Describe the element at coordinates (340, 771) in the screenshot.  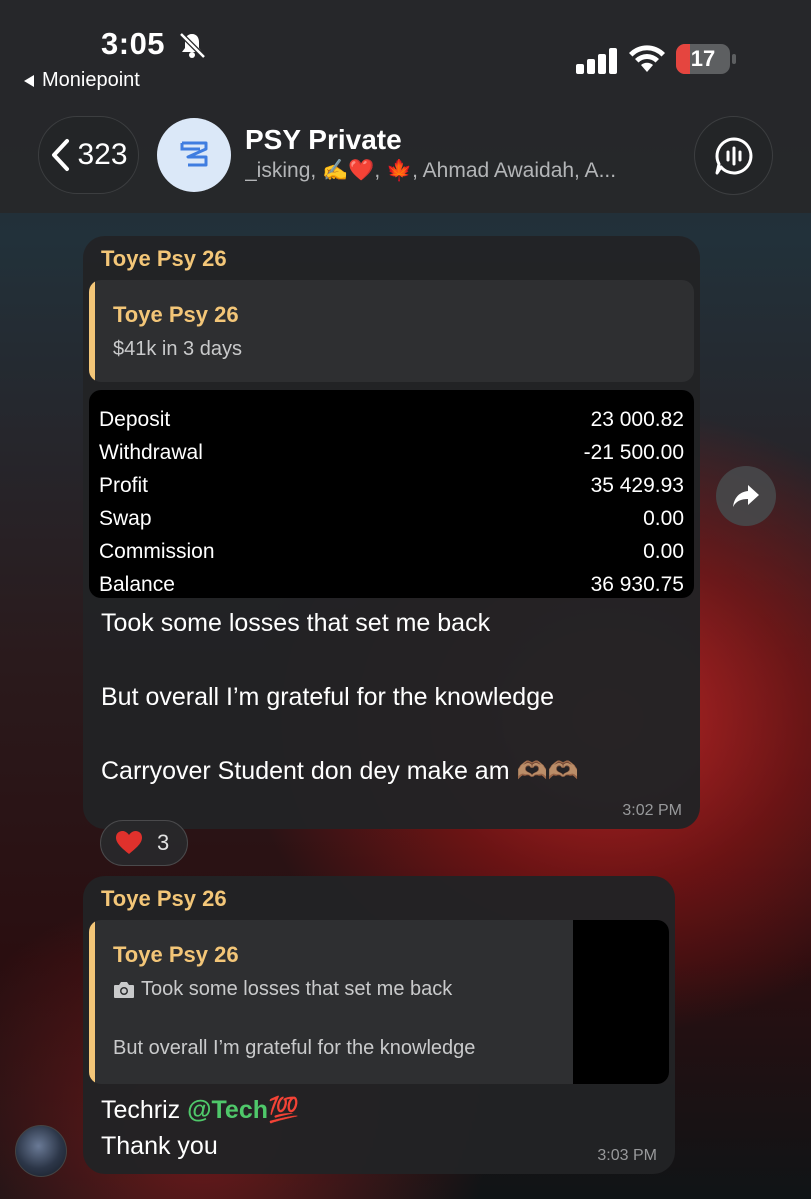
I see `message-text: Carryover Student don dey make am 🫶🏽🫶🏽` at that location.